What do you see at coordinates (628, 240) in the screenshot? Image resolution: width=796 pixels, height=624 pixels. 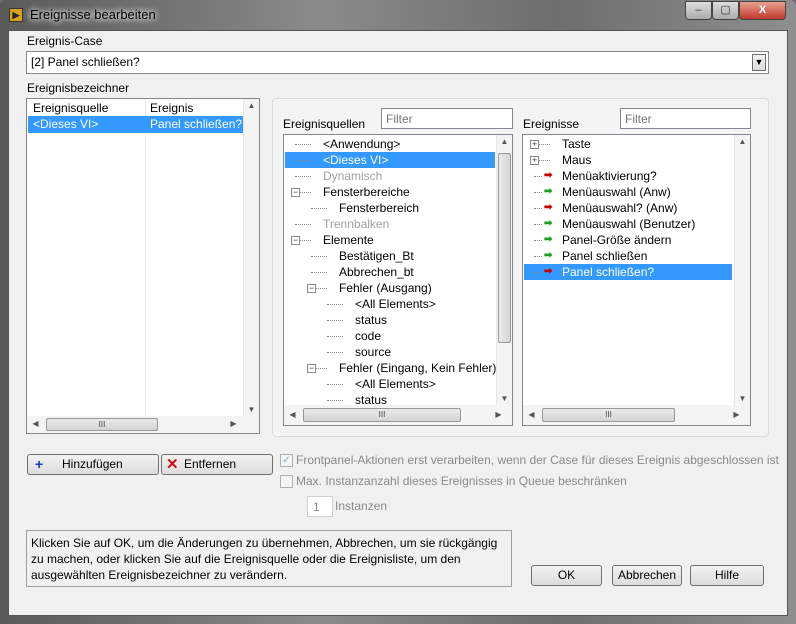 I see `event-item: ➡ Panel-Größe ändern` at bounding box center [628, 240].